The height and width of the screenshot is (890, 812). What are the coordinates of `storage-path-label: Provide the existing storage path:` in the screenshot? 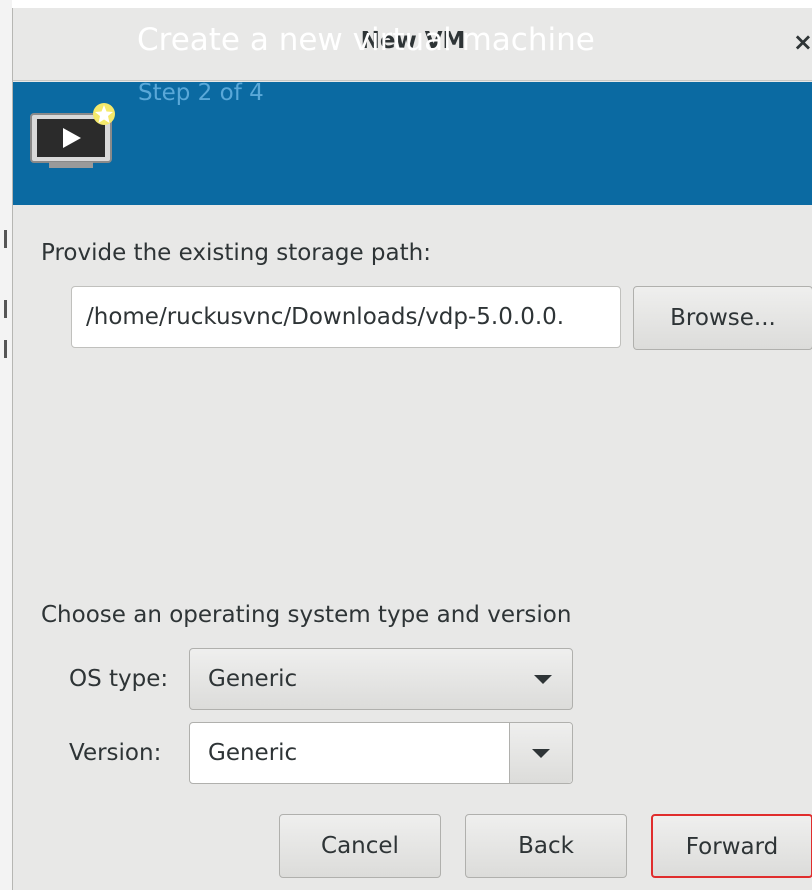 It's located at (236, 253).